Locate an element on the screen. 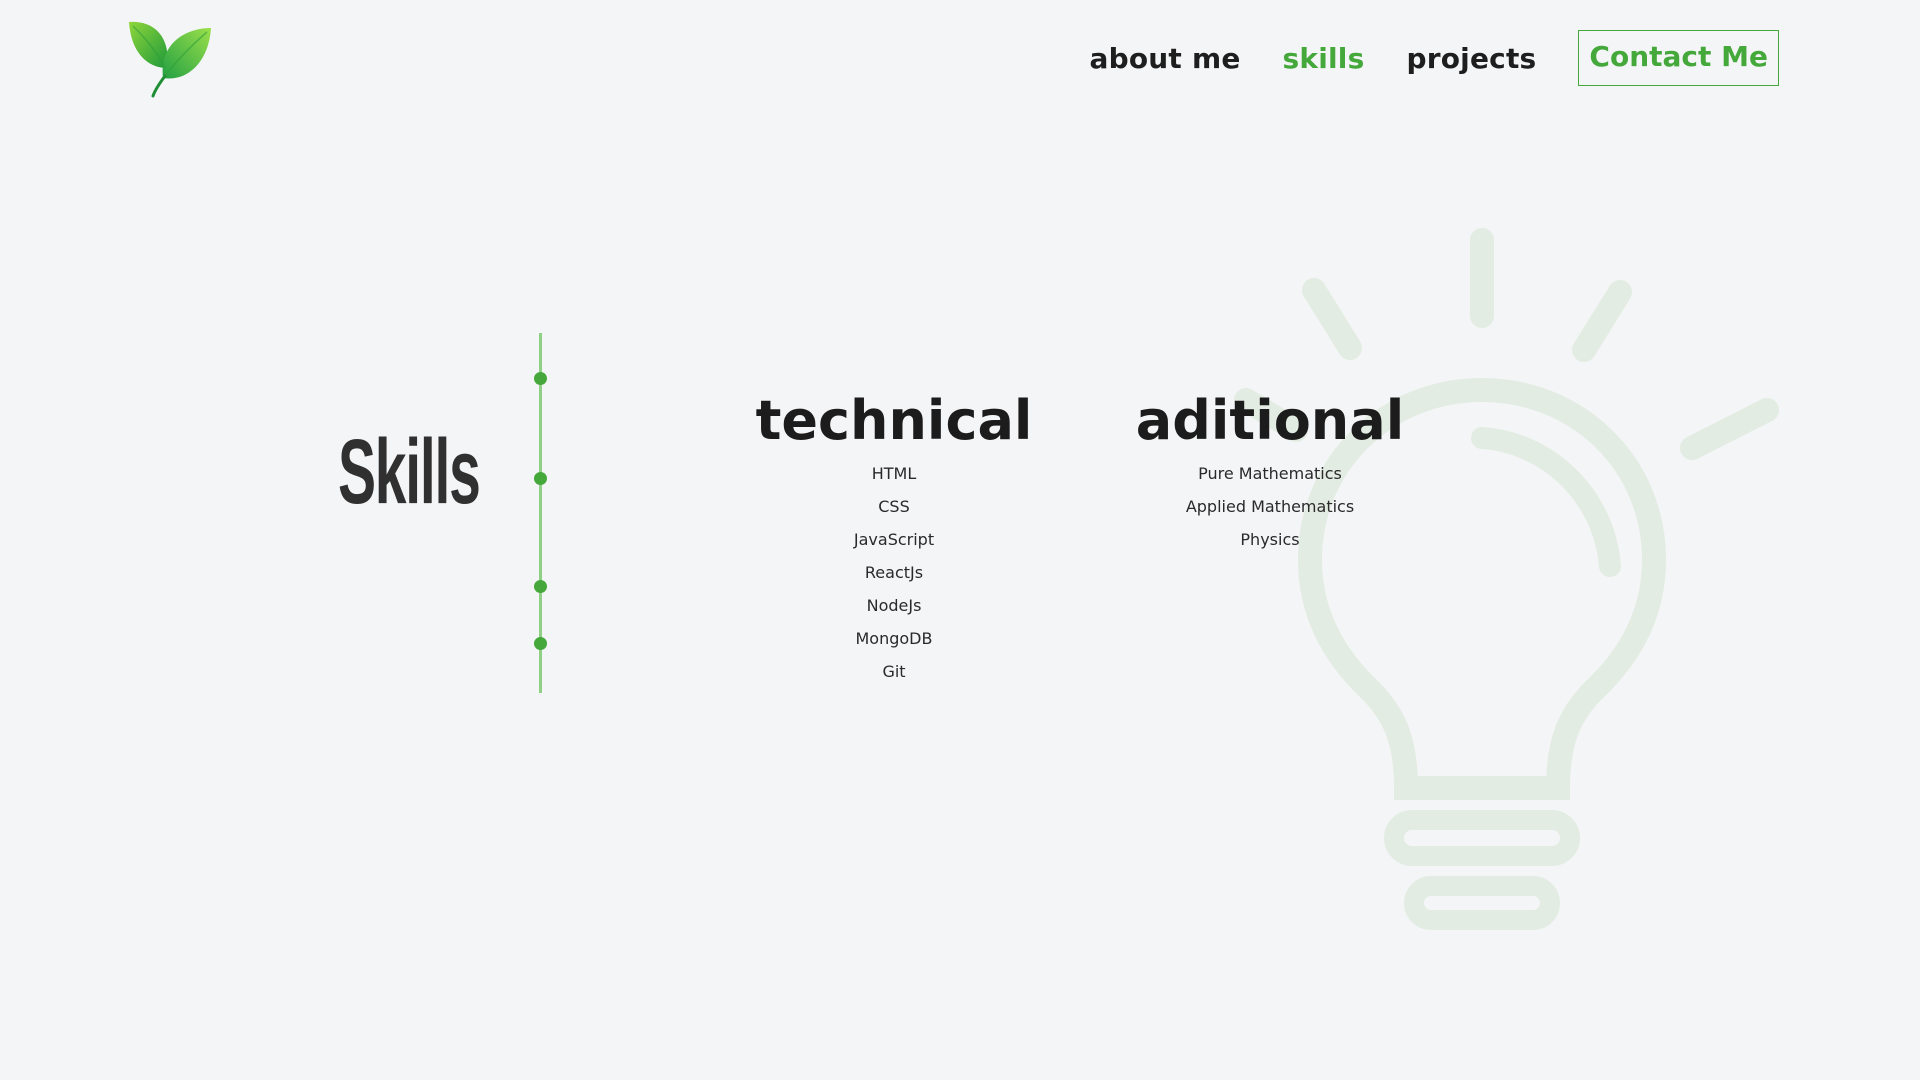  additional-heading: aditional is located at coordinates (1270, 420).